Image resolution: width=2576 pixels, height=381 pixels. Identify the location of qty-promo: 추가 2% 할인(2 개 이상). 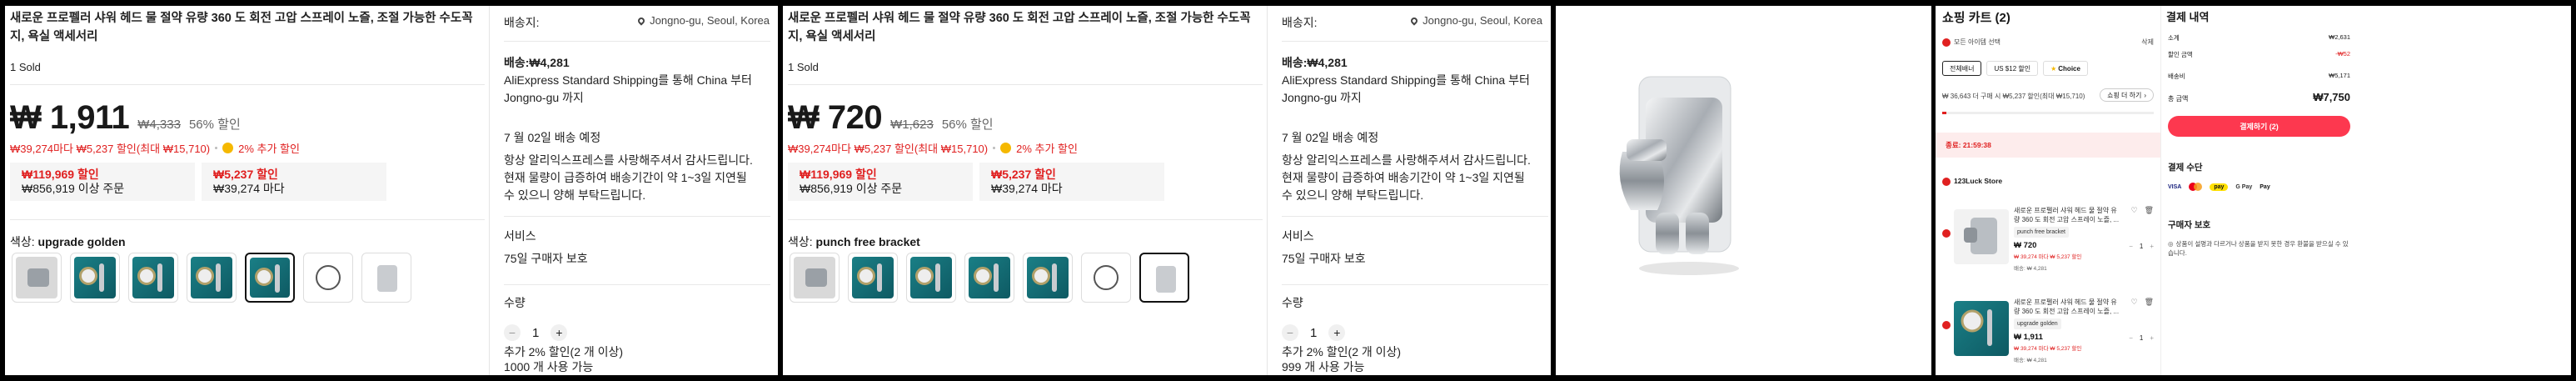
(564, 351).